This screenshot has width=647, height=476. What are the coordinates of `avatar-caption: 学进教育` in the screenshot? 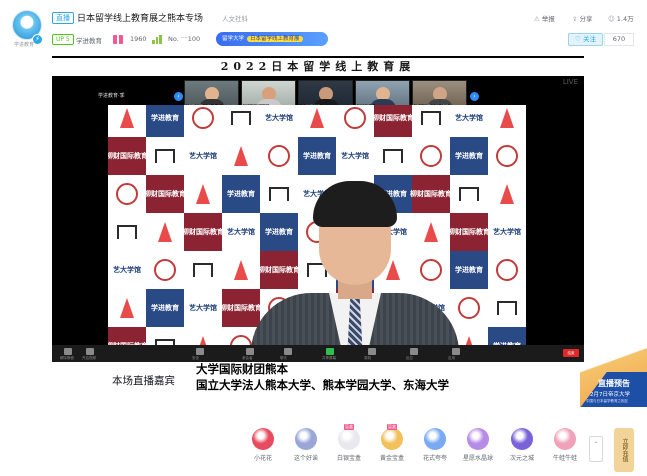 It's located at (24, 45).